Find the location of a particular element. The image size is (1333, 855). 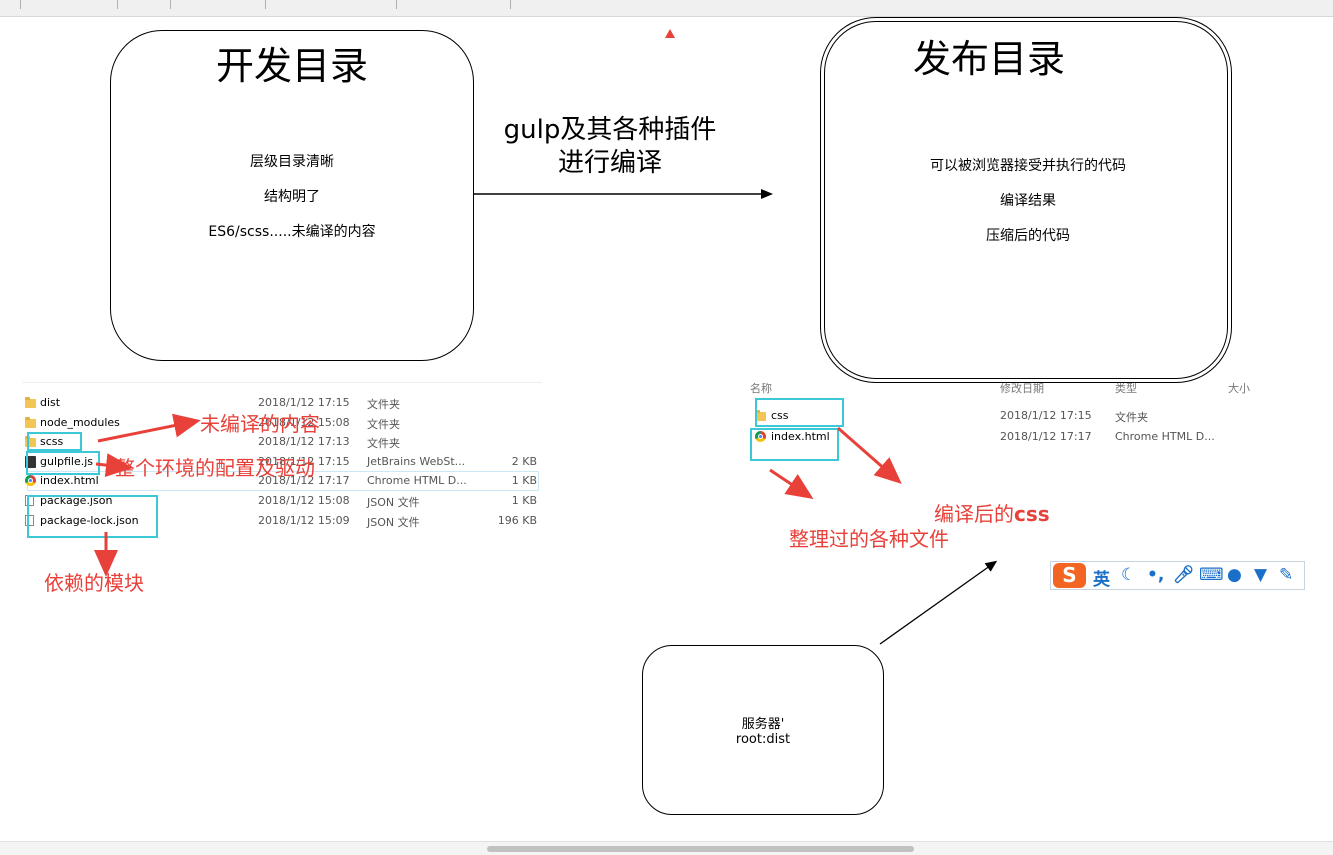

keyboard-icon: ⌨ is located at coordinates (1211, 575).